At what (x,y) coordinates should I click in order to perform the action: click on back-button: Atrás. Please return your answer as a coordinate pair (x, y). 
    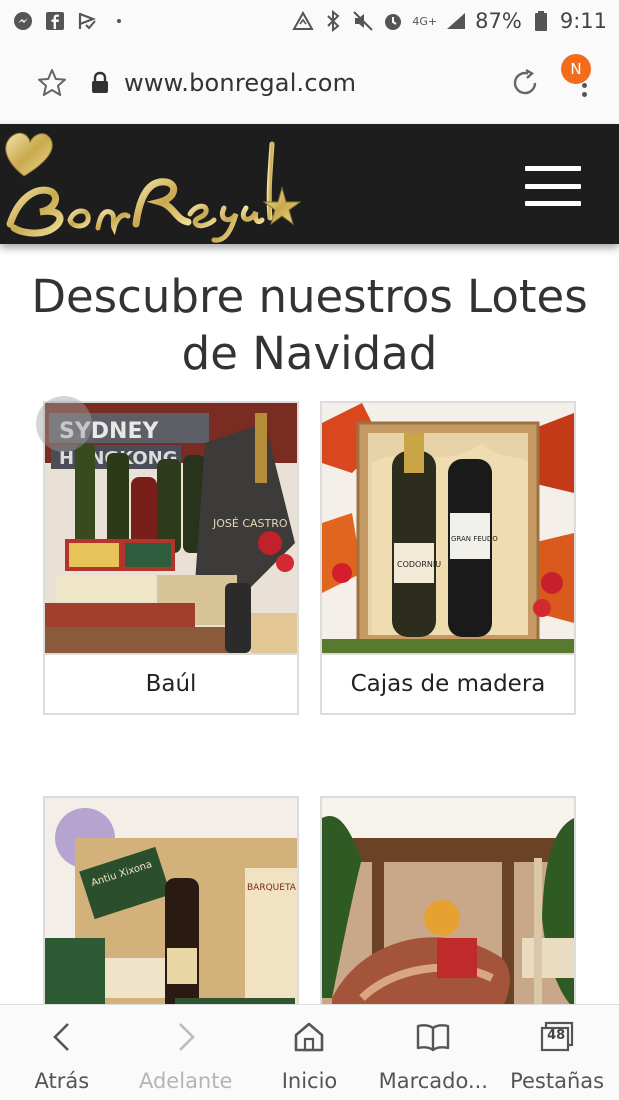
    Looking at the image, I should click on (62, 1052).